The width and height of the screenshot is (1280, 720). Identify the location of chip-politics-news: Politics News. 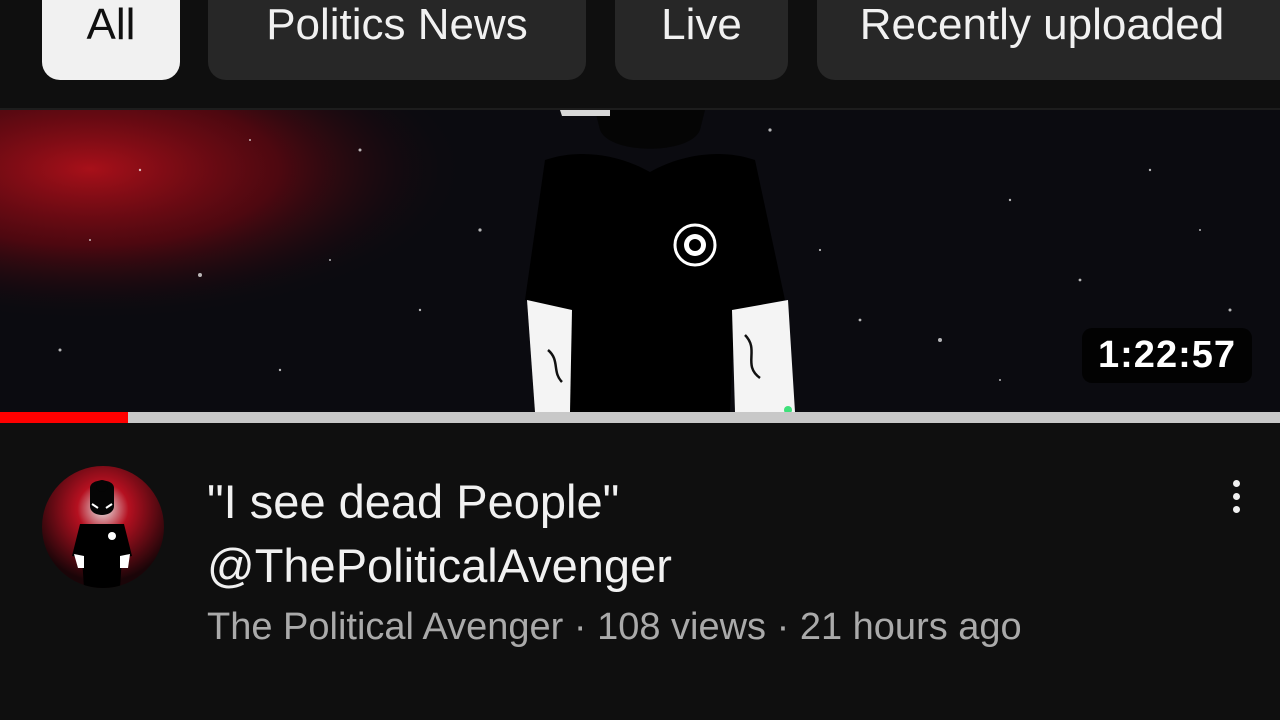
(397, 40).